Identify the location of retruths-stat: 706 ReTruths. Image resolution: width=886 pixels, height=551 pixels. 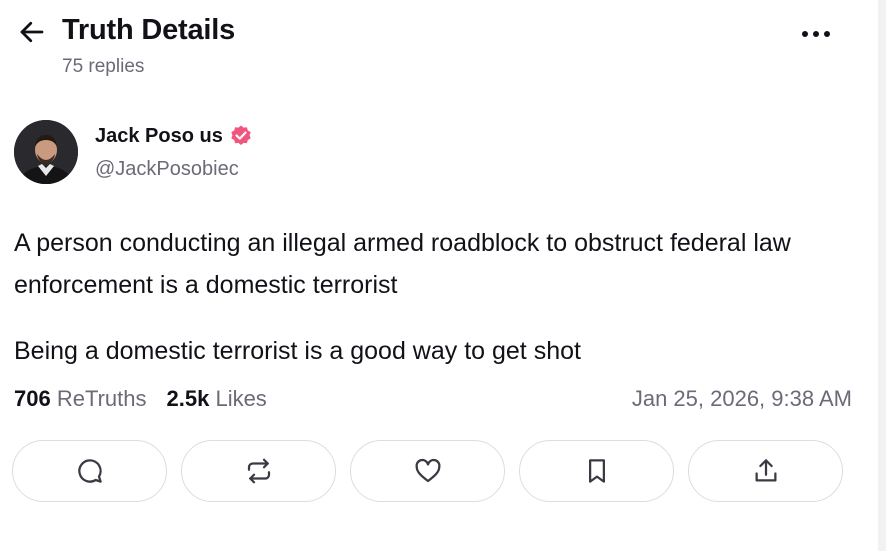
(80, 399).